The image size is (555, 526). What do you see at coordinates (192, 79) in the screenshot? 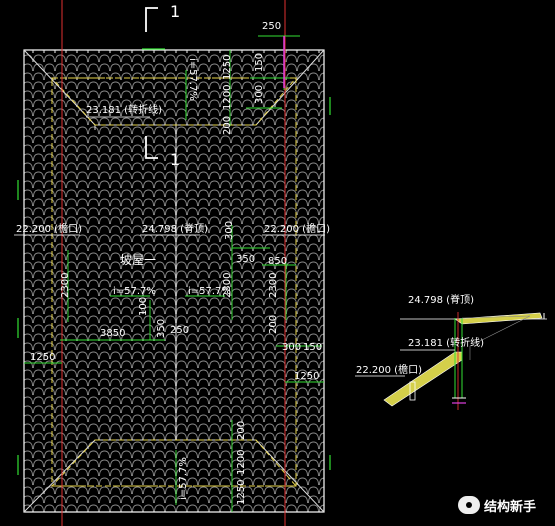
I see `slope-top: i=57.7%` at bounding box center [192, 79].